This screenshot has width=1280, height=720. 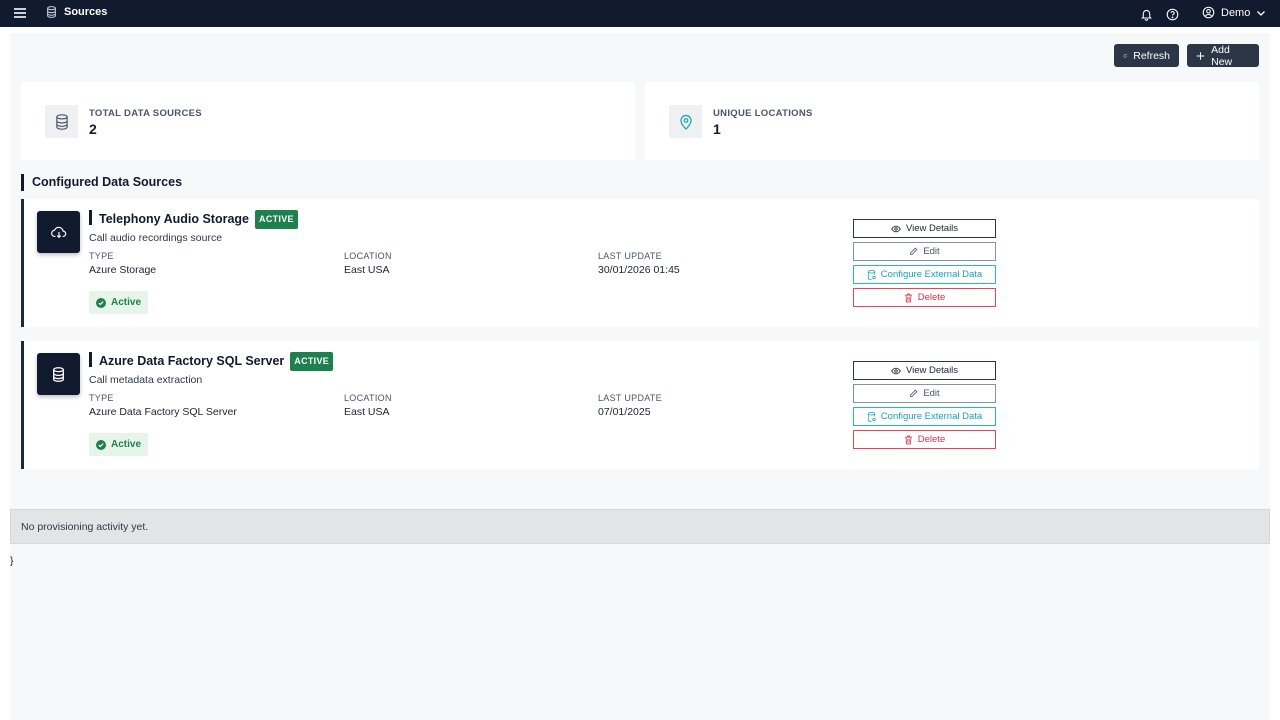 What do you see at coordinates (12, 561) in the screenshot?
I see `stray-text: }` at bounding box center [12, 561].